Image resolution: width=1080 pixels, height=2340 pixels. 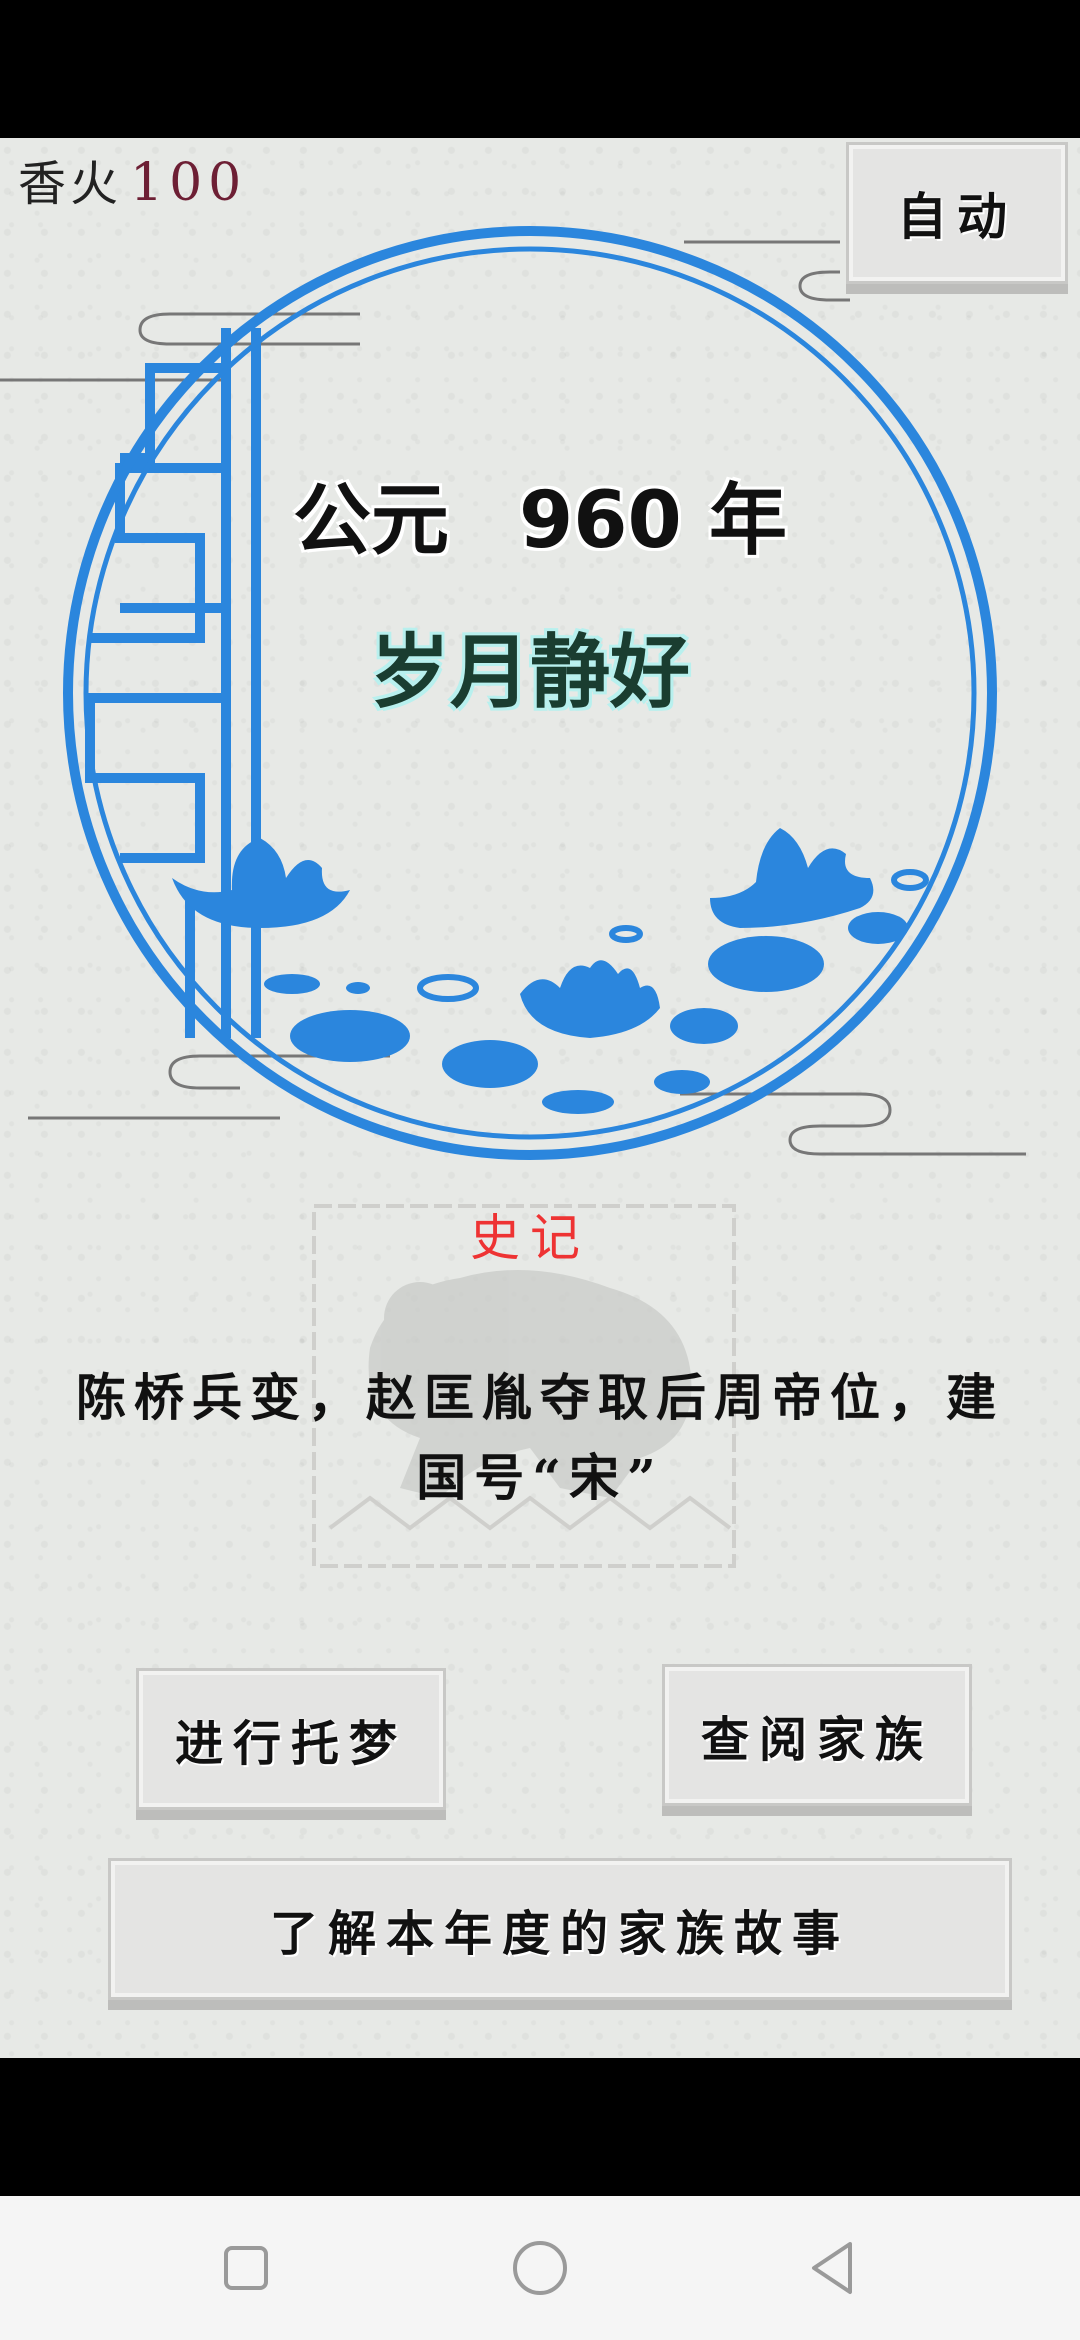 I want to click on navigation-bar, so click(x=540, y=2268).